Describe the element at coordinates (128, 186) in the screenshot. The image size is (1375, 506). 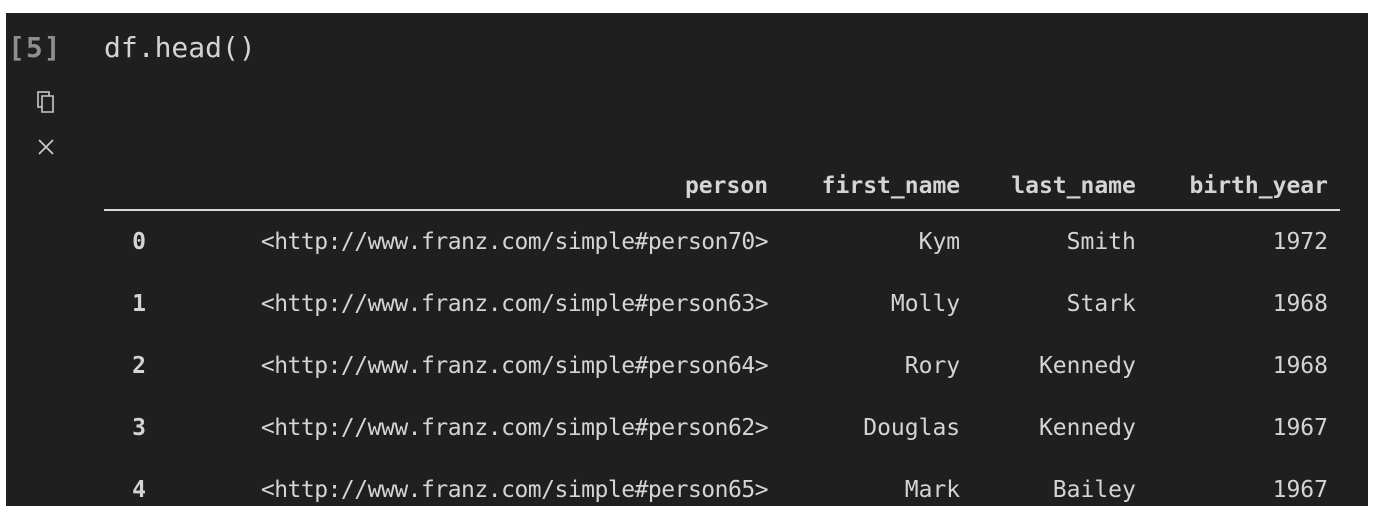
I see `index-header` at that location.